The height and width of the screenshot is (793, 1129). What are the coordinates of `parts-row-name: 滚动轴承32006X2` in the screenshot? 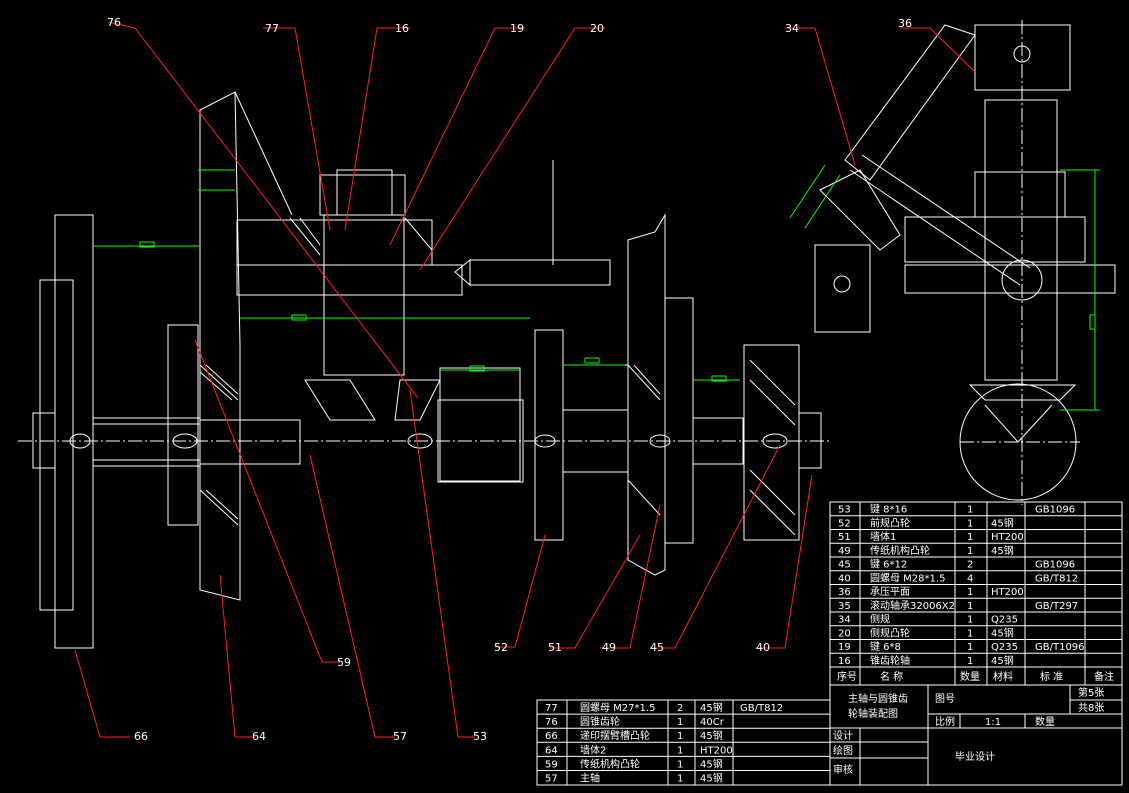 It's located at (912, 605).